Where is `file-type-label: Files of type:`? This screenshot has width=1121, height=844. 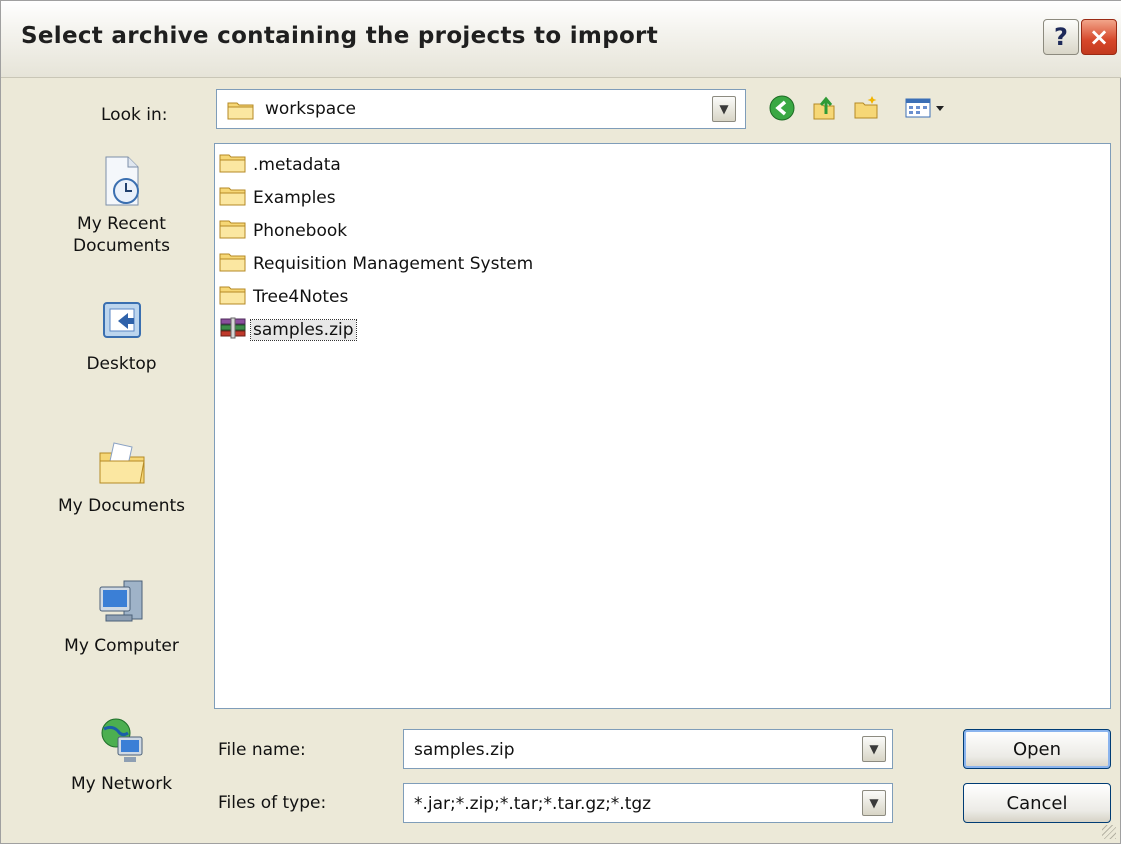 file-type-label: Files of type: is located at coordinates (272, 803).